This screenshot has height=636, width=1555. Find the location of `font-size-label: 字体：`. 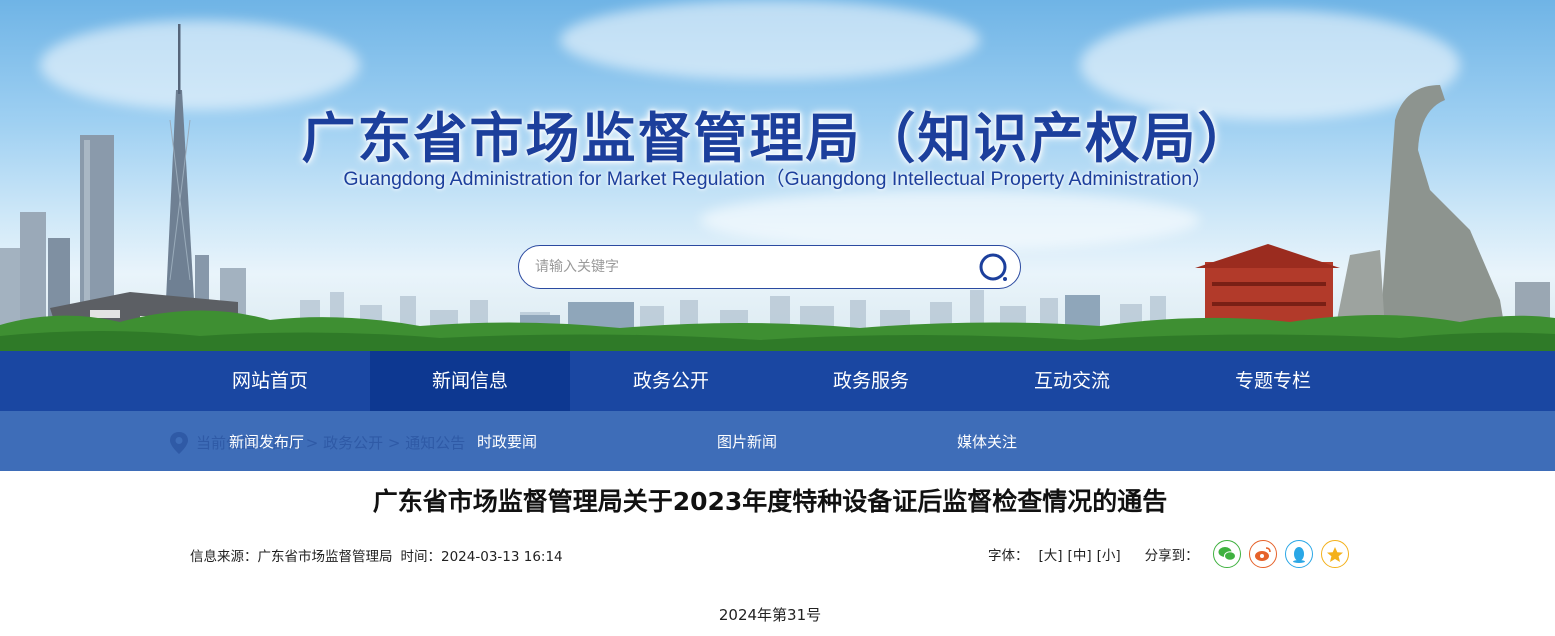

font-size-label: 字体： is located at coordinates (1008, 556).